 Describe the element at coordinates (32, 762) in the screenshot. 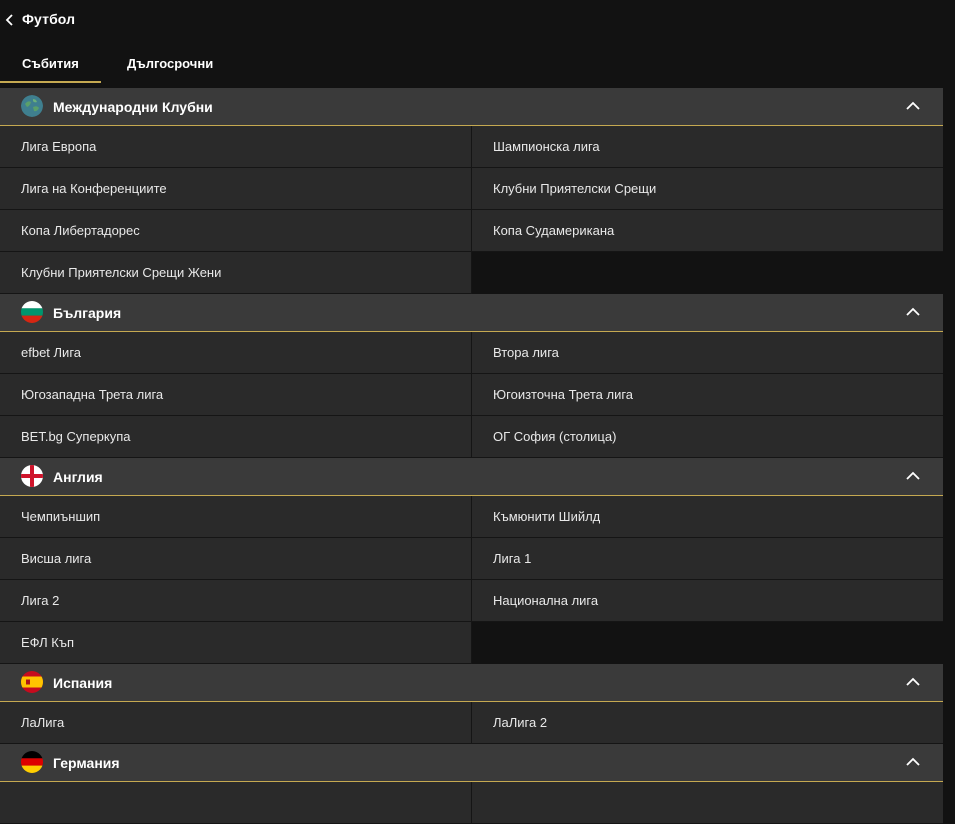

I see `germany-flag-icon` at that location.